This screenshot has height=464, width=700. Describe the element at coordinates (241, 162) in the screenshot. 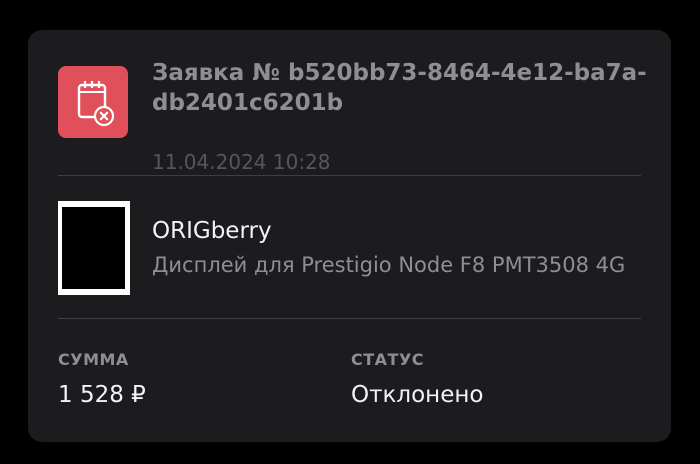

I see `order-date: 11.04.2024 10:28` at that location.